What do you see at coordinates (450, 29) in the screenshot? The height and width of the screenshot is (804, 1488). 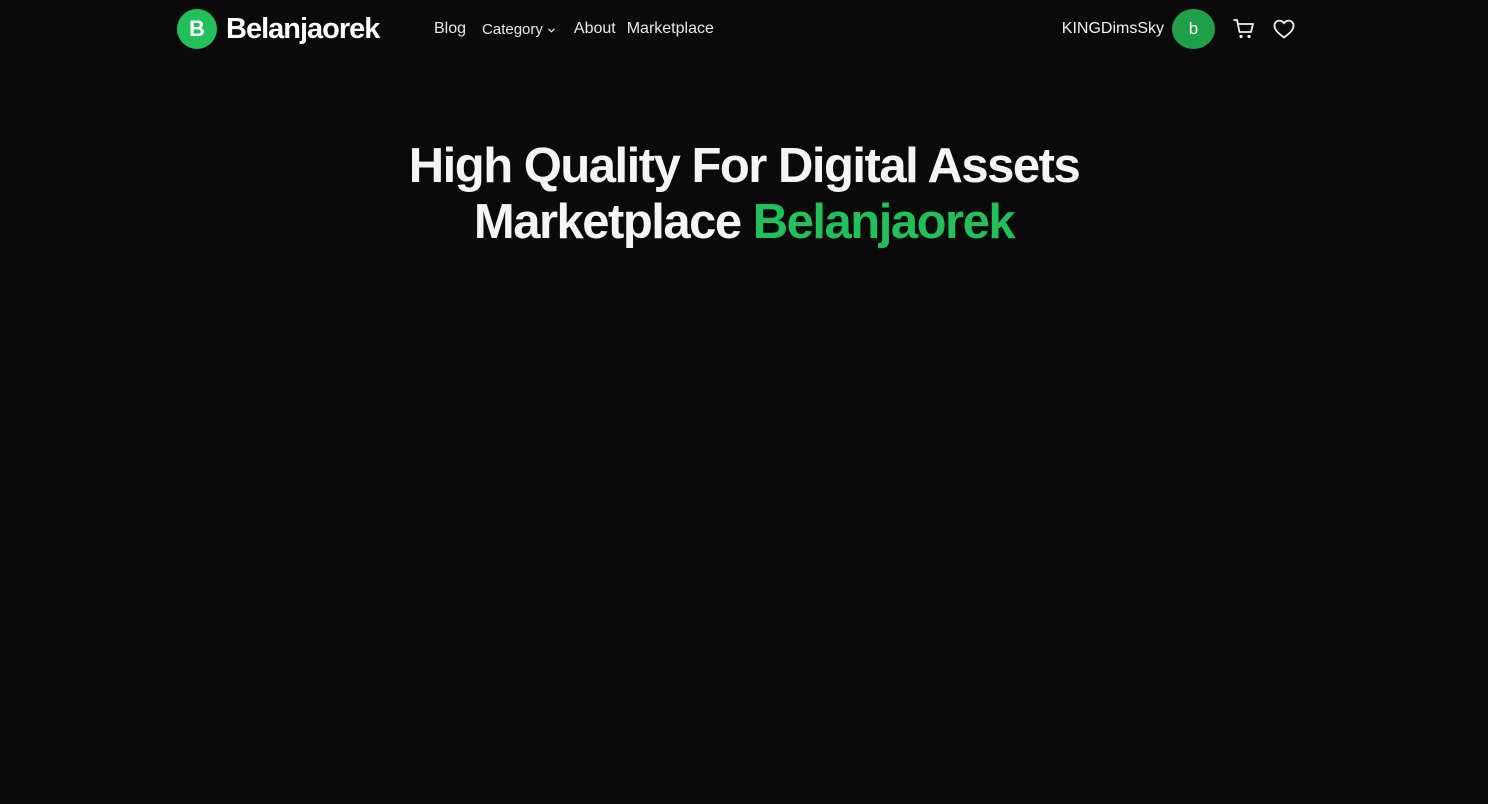 I see `nav-link-blog: Blog` at bounding box center [450, 29].